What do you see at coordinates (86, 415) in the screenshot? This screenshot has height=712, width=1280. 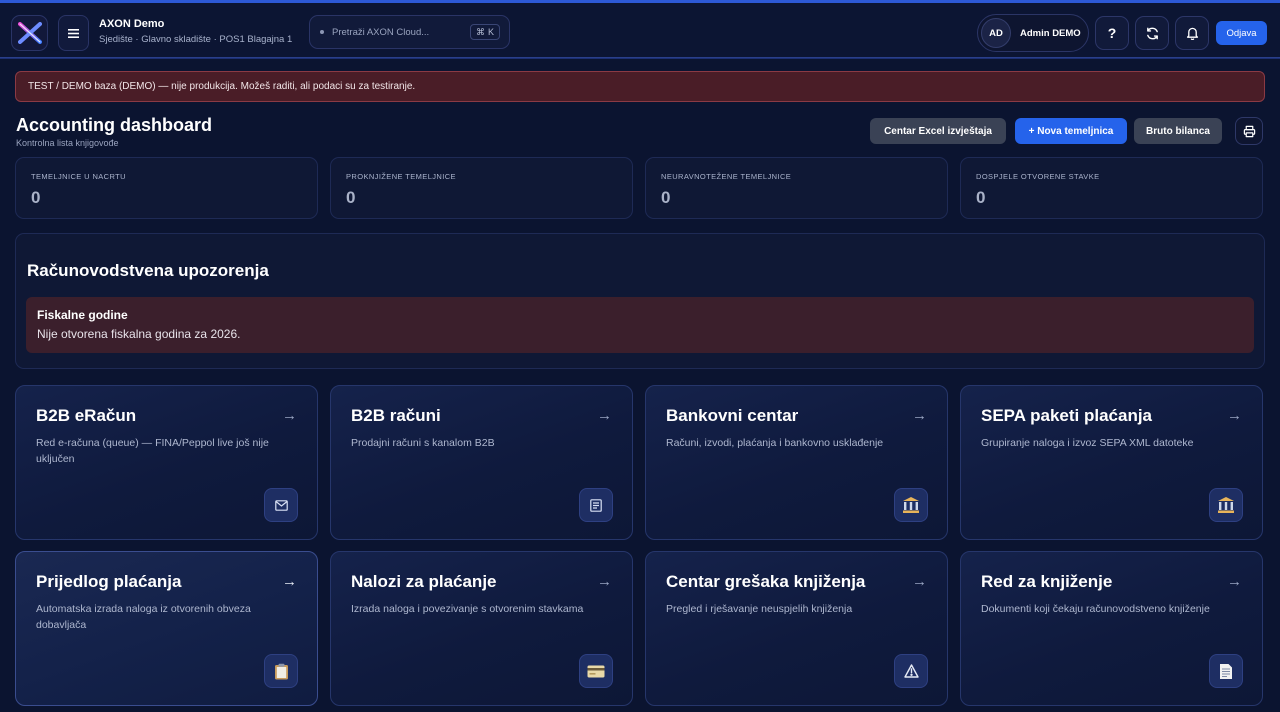 I see `card-title: B2B eRačun` at bounding box center [86, 415].